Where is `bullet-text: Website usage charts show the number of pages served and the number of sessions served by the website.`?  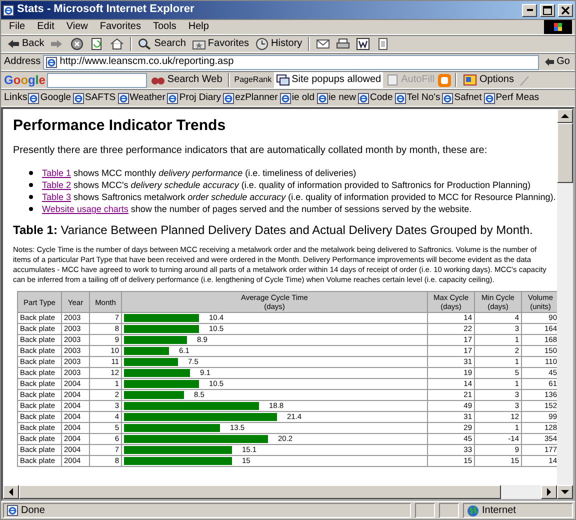
bullet-text: Website usage charts show the number of pages served and the number of sessions served by the website. is located at coordinates (257, 209).